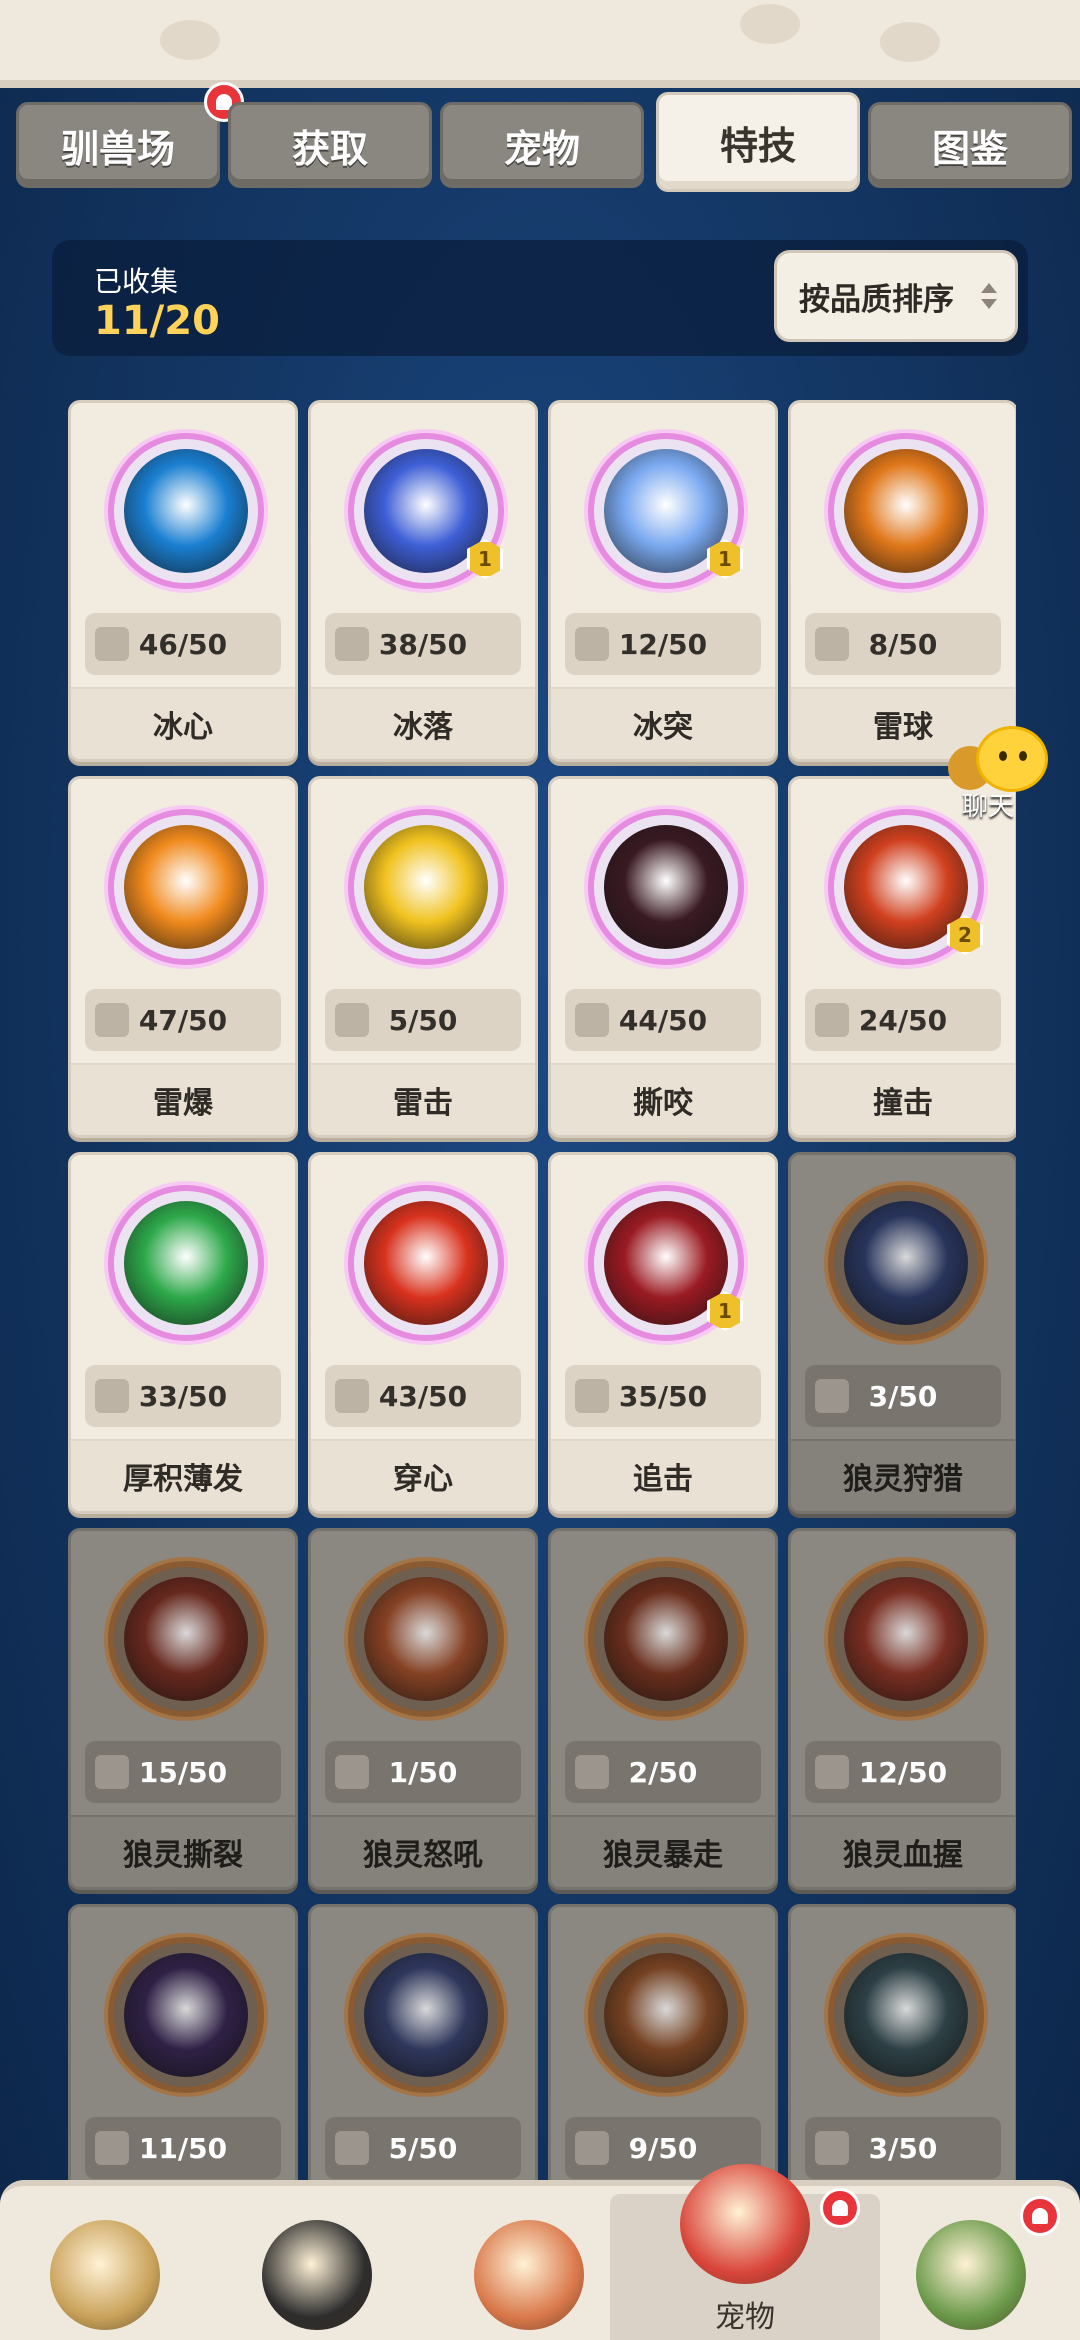 The image size is (1080, 2340). I want to click on tab-skills: 特技, so click(758, 142).